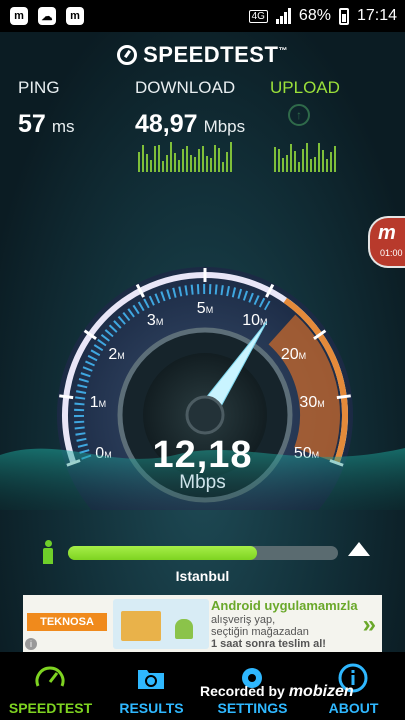 This screenshot has width=405, height=720. What do you see at coordinates (314, 15) in the screenshot?
I see `battery-percent: 68%` at bounding box center [314, 15].